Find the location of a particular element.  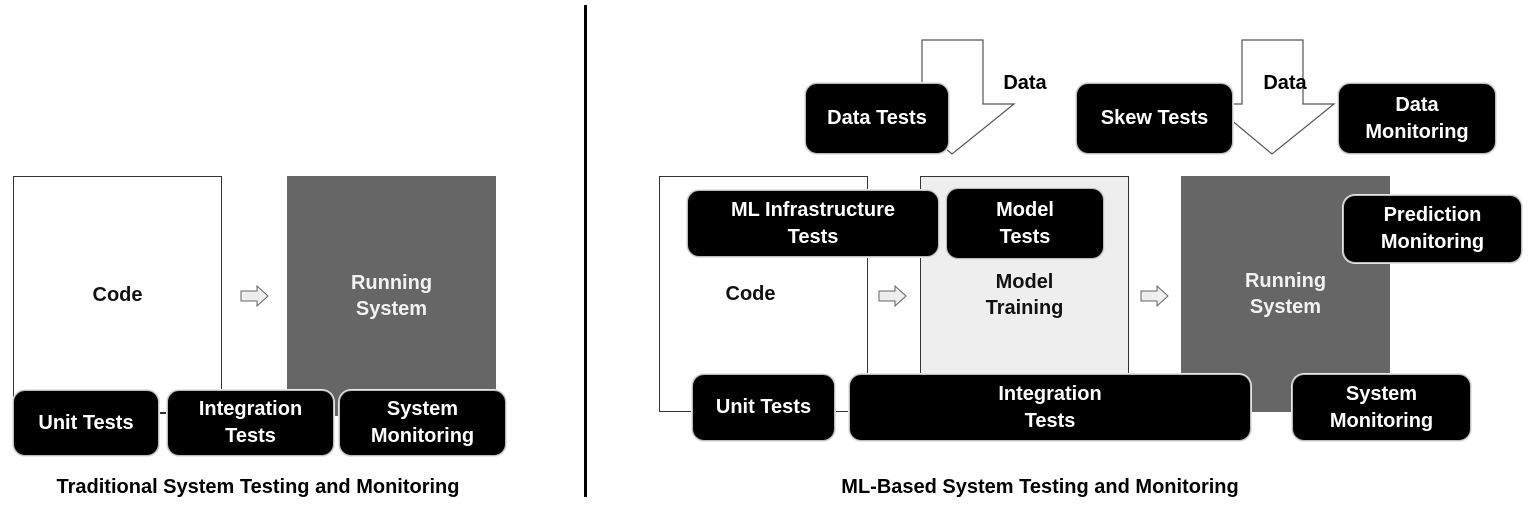

ml-system-monitoring: System Monitoring is located at coordinates (1381, 407).